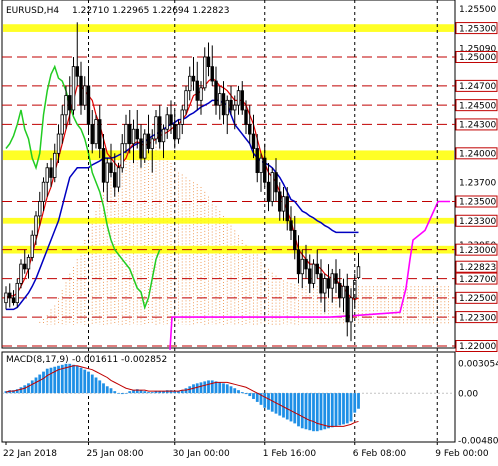 The width and height of the screenshot is (498, 466). What do you see at coordinates (477, 251) in the screenshot?
I see `price-tick-label: 1.23000` at bounding box center [477, 251].